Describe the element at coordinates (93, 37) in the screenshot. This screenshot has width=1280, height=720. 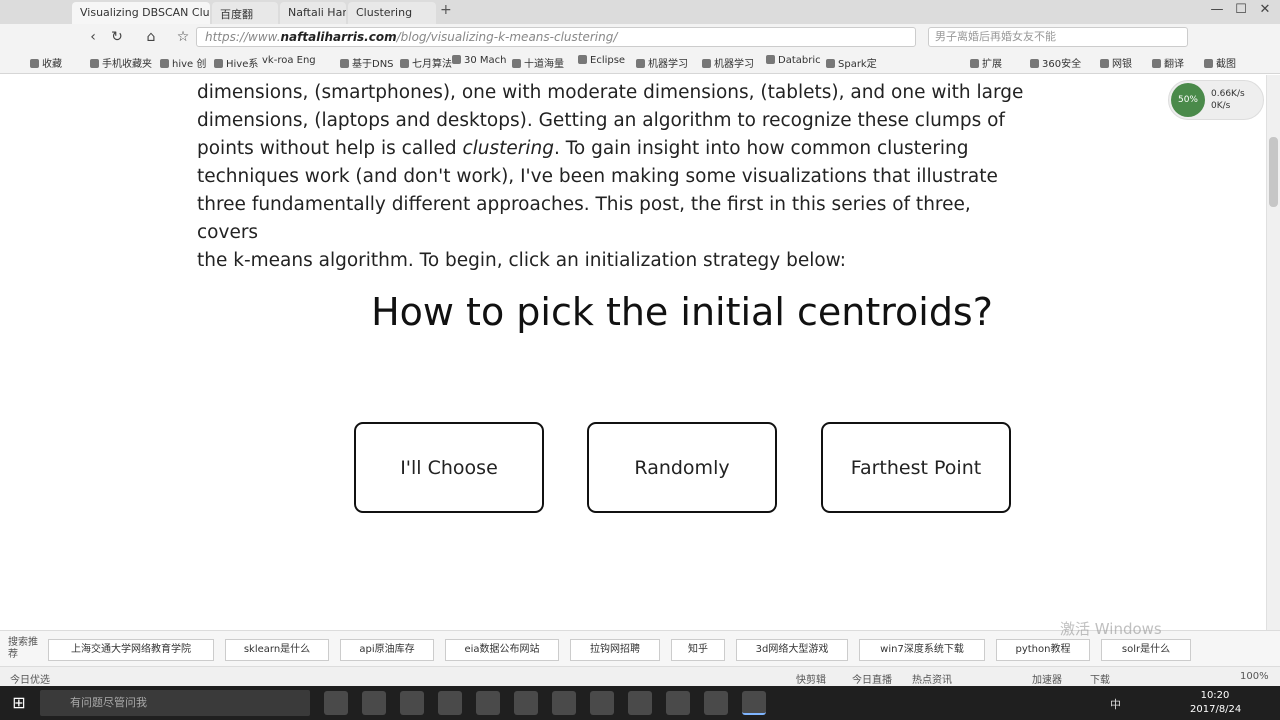
I see `back-arrow-icon: ‹` at that location.